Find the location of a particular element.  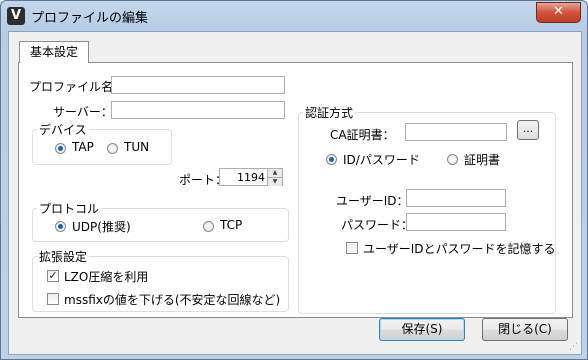

user-id-label: ユーザーID： is located at coordinates (372, 201).